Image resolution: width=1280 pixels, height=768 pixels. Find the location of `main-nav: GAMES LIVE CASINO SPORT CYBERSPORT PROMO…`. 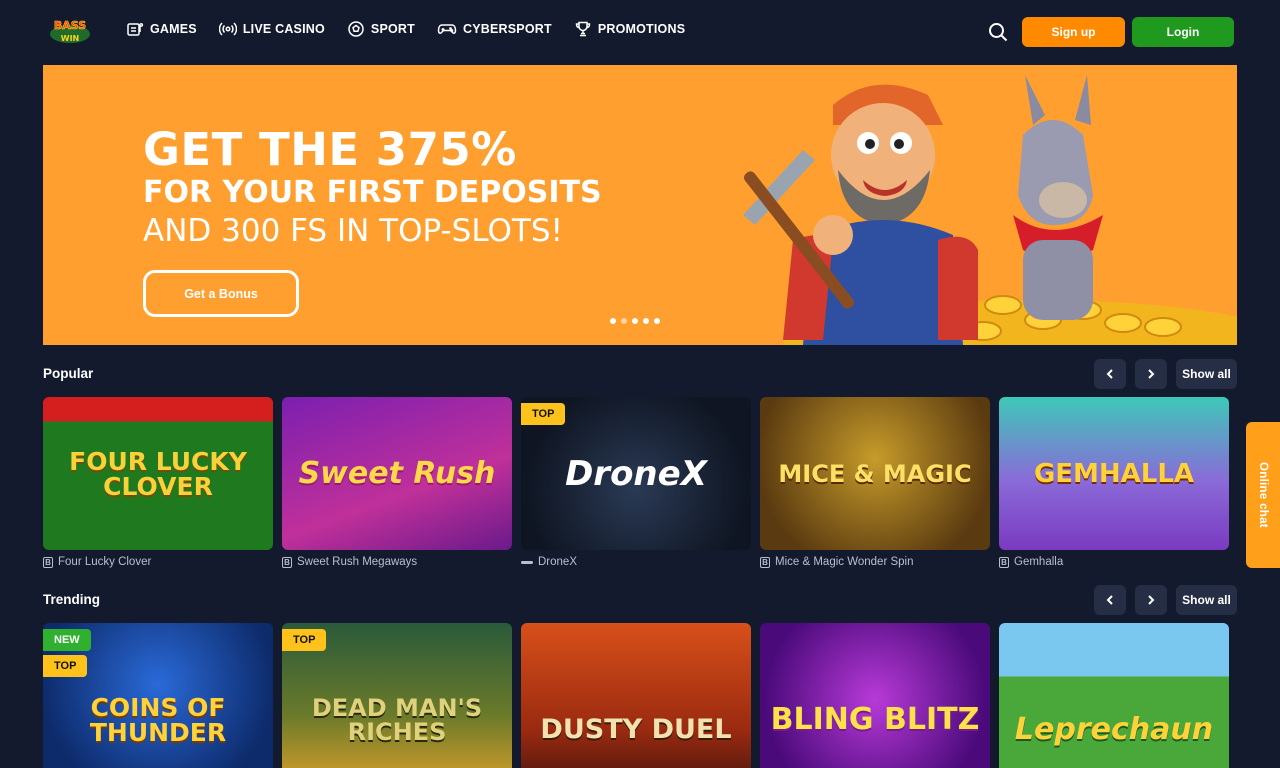

main-nav: GAMES LIVE CASINO SPORT CYBERSPORT PROMO… is located at coordinates (416, 29).